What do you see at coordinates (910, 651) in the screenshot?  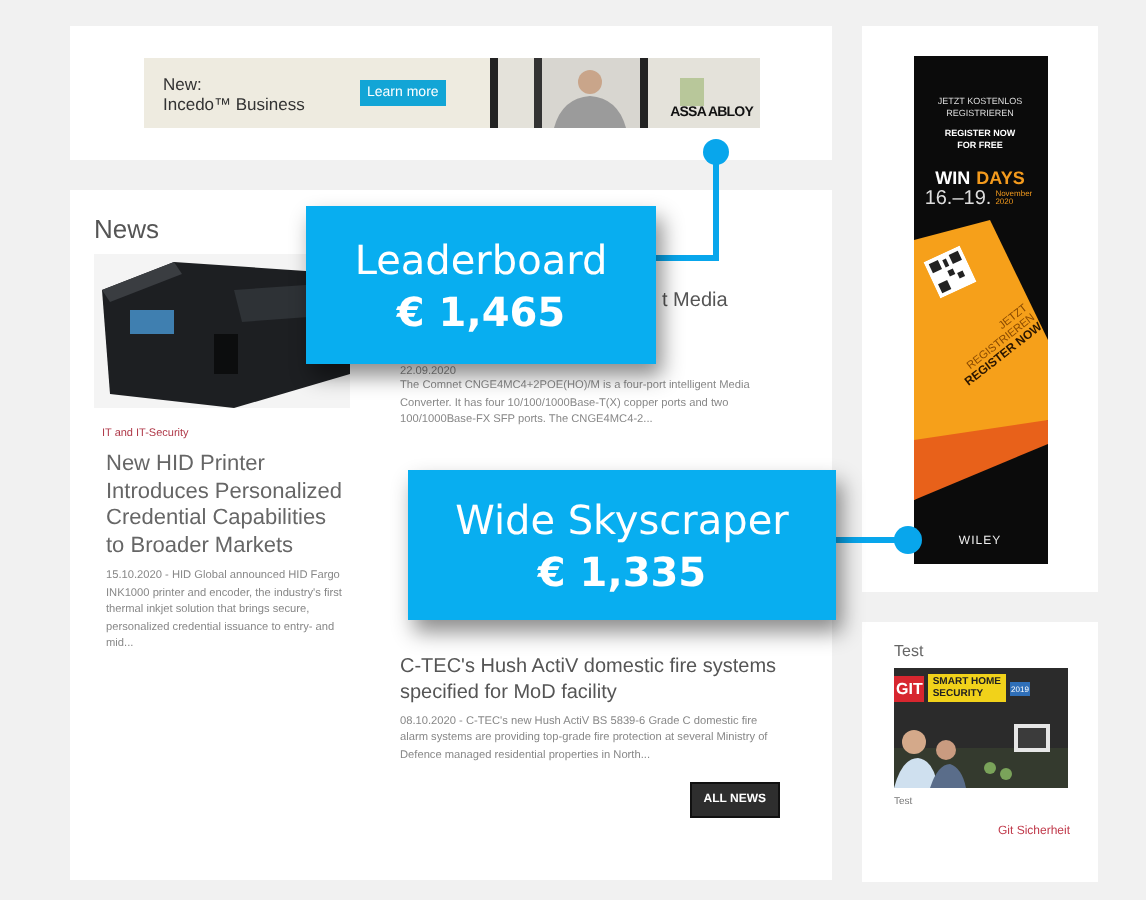 I see `section-heading: Test` at bounding box center [910, 651].